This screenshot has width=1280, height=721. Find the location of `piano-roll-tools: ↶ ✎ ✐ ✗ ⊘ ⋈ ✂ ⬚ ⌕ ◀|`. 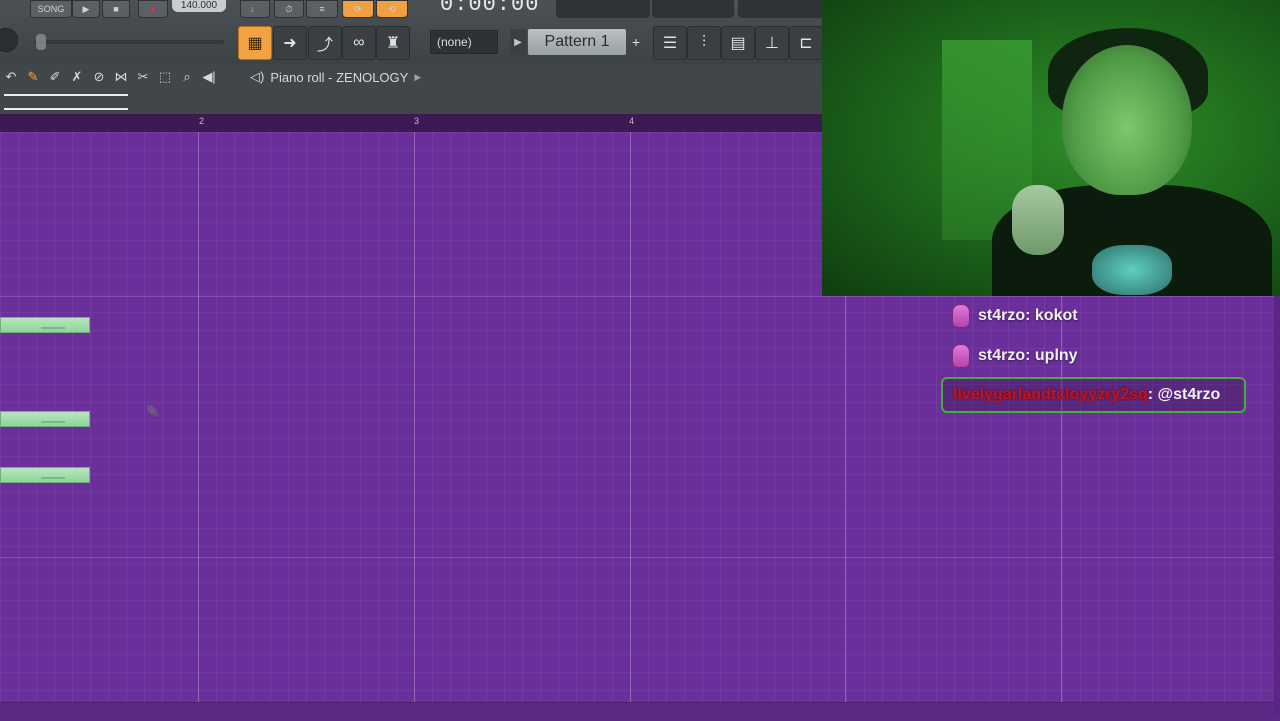

piano-roll-tools: ↶ ✎ ✐ ✗ ⊘ ⋈ ✂ ⬚ ⌕ ◀| is located at coordinates (110, 77).